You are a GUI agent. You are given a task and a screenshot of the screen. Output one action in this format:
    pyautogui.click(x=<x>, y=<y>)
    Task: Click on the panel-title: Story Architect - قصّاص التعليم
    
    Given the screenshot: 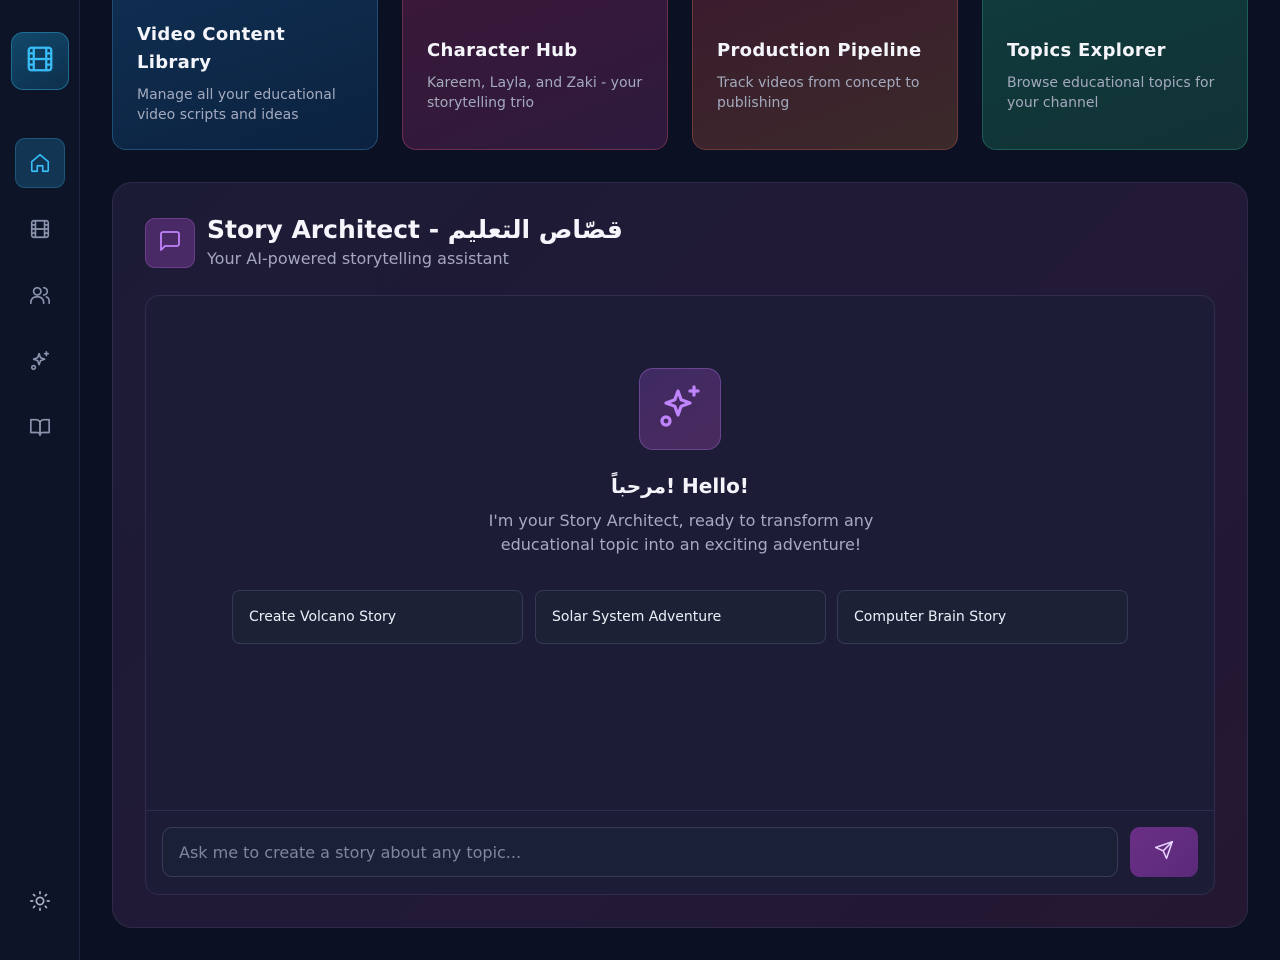 What is the action you would take?
    pyautogui.click(x=415, y=229)
    